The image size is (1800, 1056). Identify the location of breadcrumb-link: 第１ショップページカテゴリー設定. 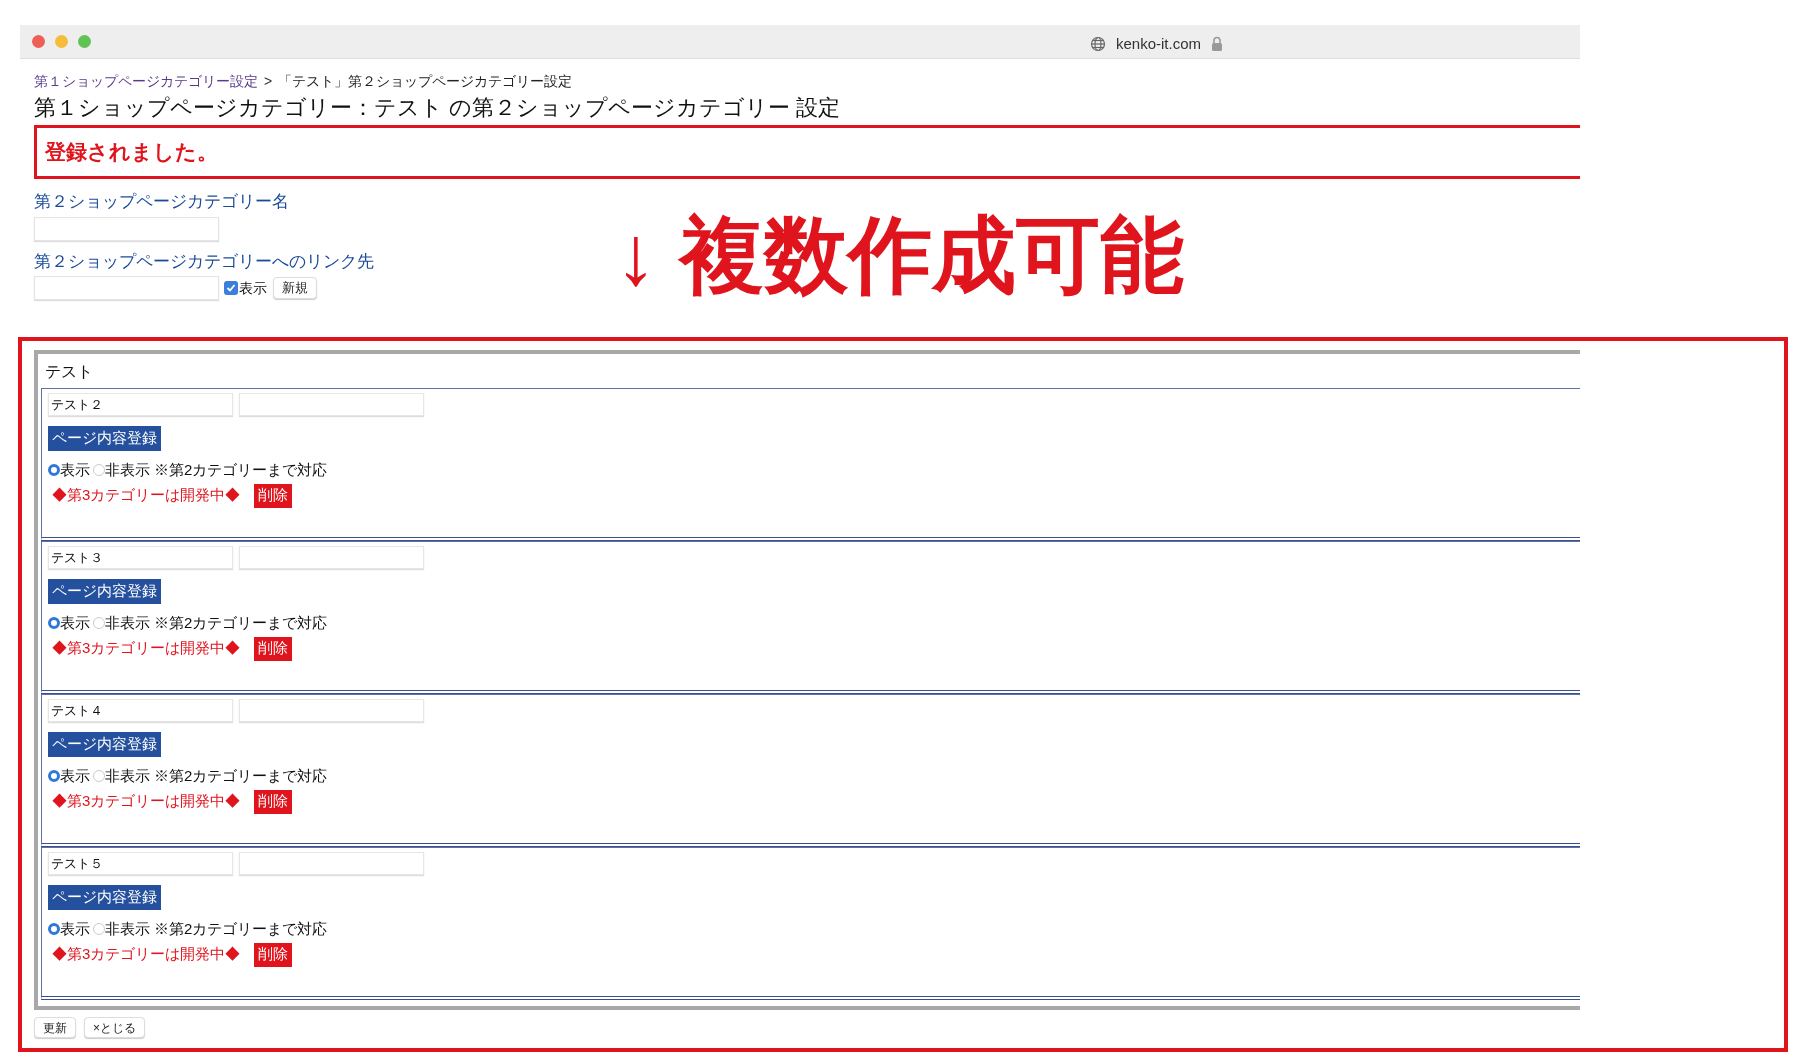
(146, 81).